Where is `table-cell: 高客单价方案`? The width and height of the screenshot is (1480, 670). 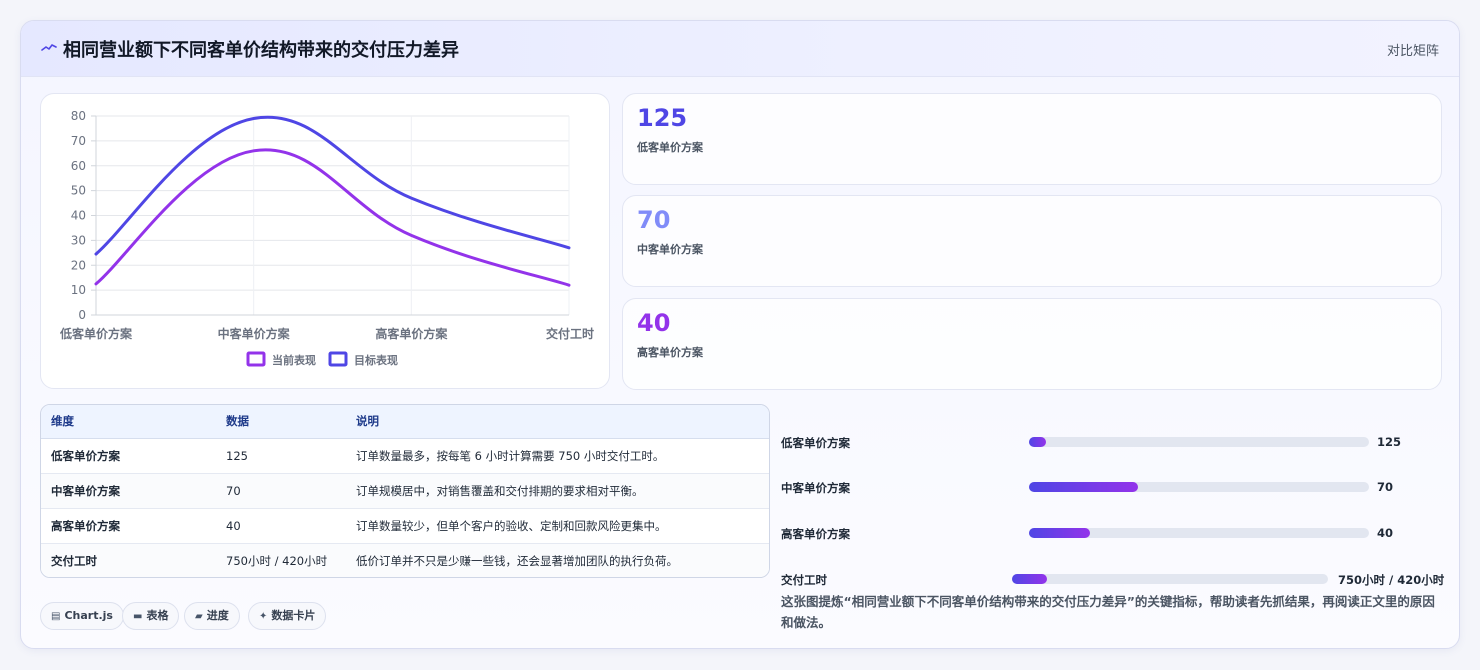 table-cell: 高客单价方案 is located at coordinates (128, 526).